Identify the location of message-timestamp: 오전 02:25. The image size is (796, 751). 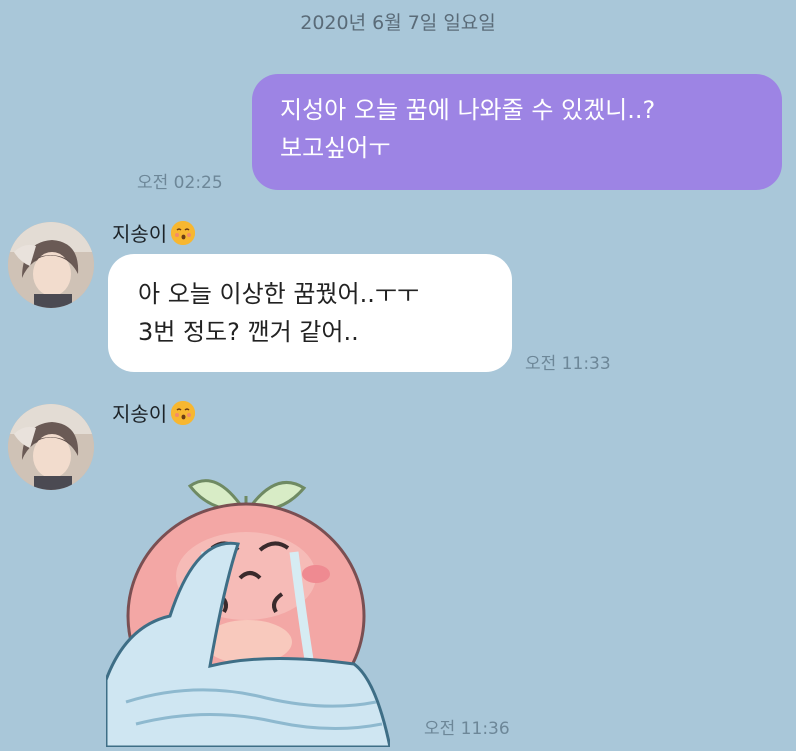
(180, 183).